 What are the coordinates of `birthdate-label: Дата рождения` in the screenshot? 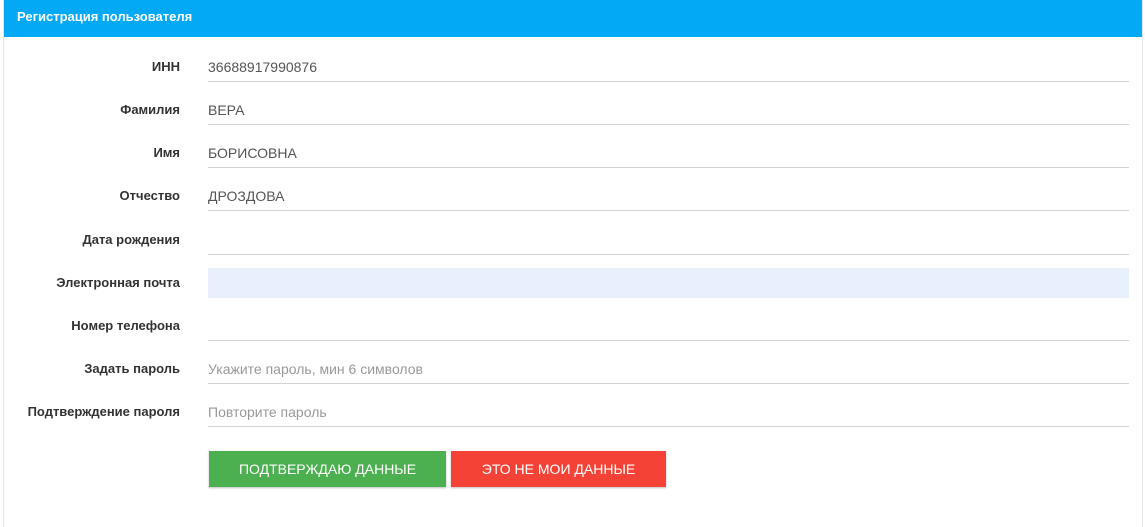 It's located at (131, 239).